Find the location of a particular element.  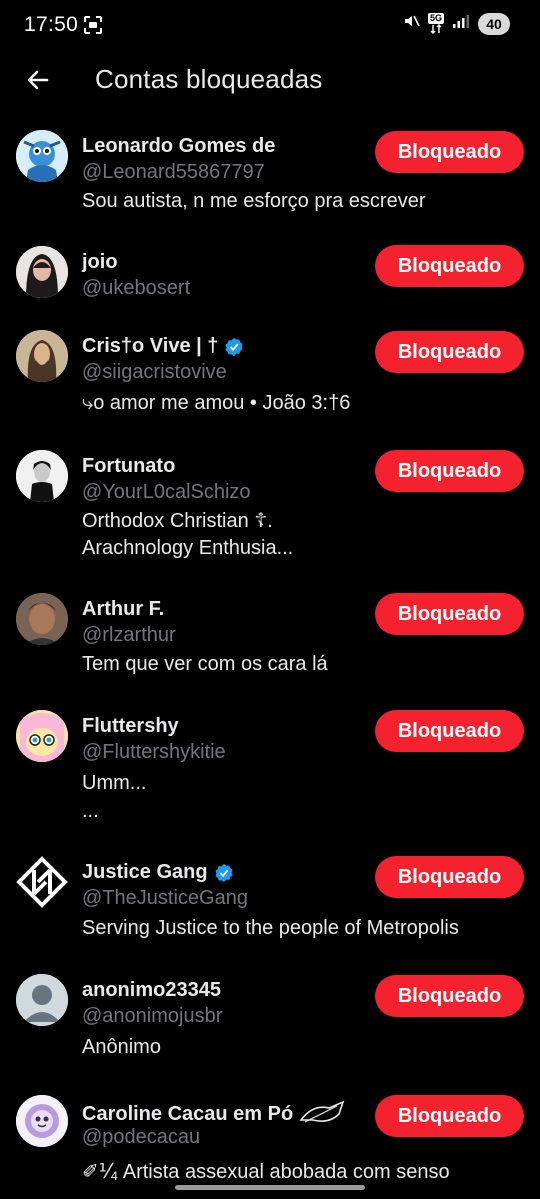

account-name: Arthur F. is located at coordinates (123, 609).